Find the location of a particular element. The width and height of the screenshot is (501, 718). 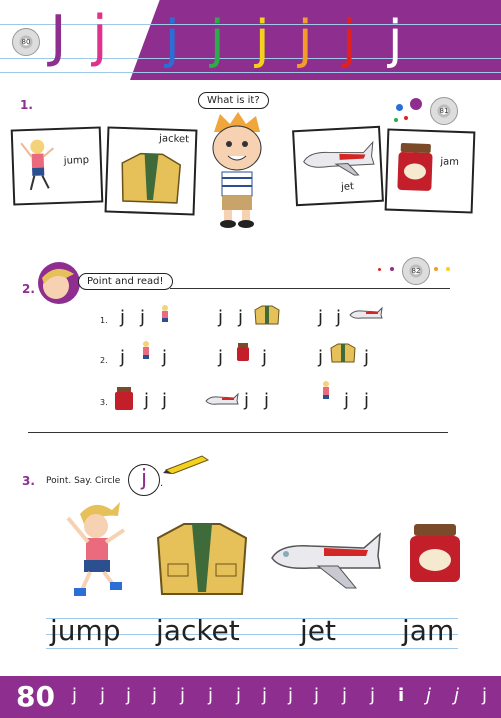

circled-letter: j is located at coordinates (144, 480).